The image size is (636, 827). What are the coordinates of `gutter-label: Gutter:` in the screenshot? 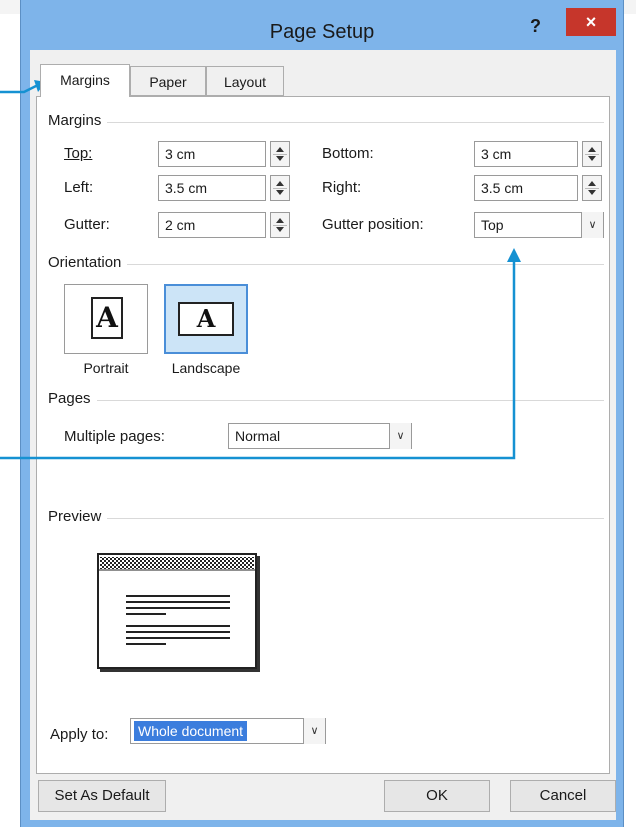 It's located at (87, 224).